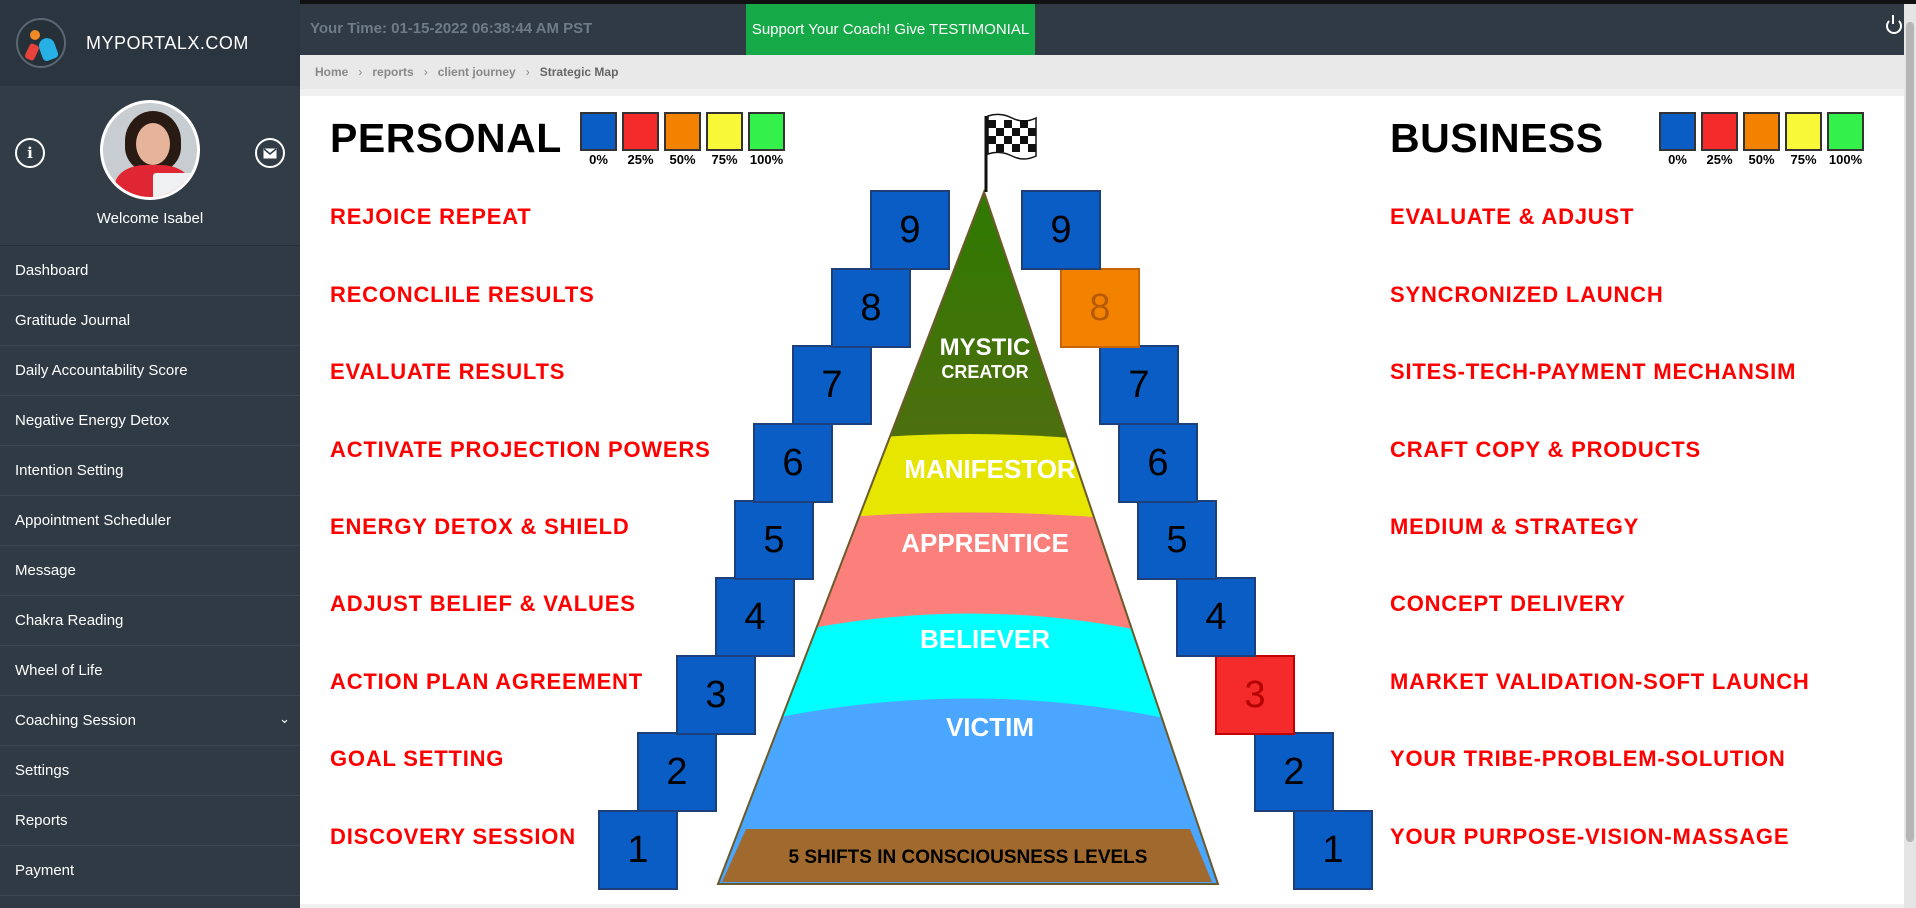 This screenshot has width=1916, height=908. What do you see at coordinates (1590, 836) in the screenshot?
I see `business-step-label: YOUR PURPOSE-VISION-MASSAGE` at bounding box center [1590, 836].